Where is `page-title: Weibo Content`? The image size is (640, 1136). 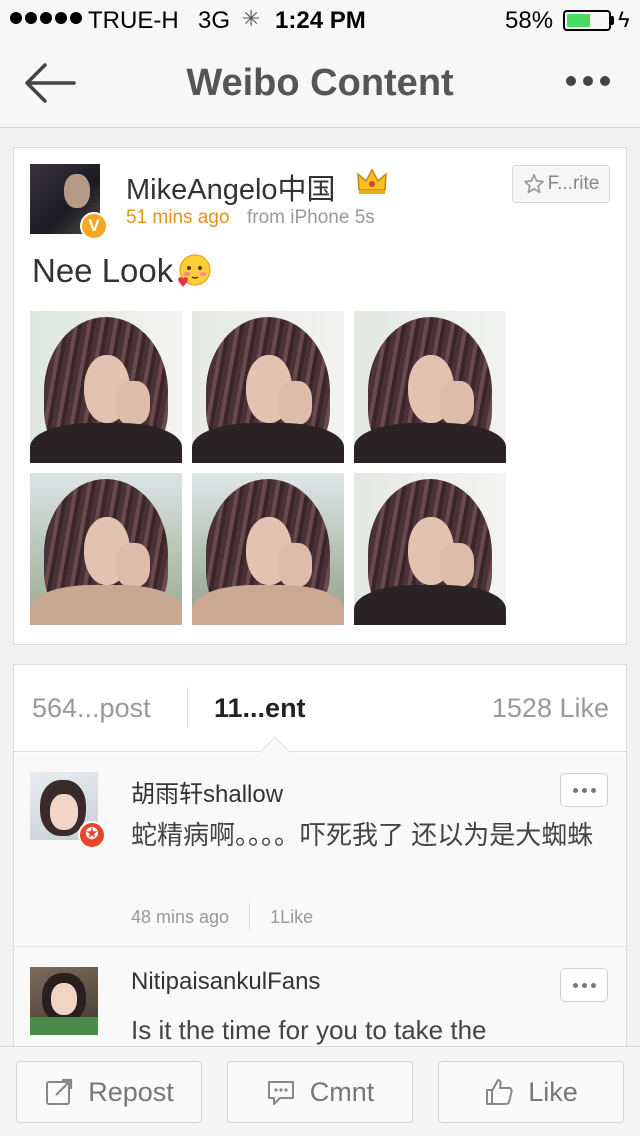 page-title: Weibo Content is located at coordinates (320, 83).